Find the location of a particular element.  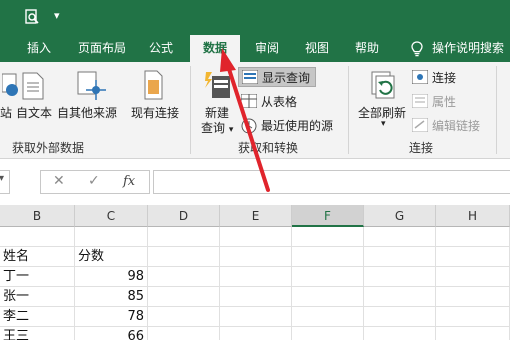

new-query-label-line2: 查询 is located at coordinates (213, 128).